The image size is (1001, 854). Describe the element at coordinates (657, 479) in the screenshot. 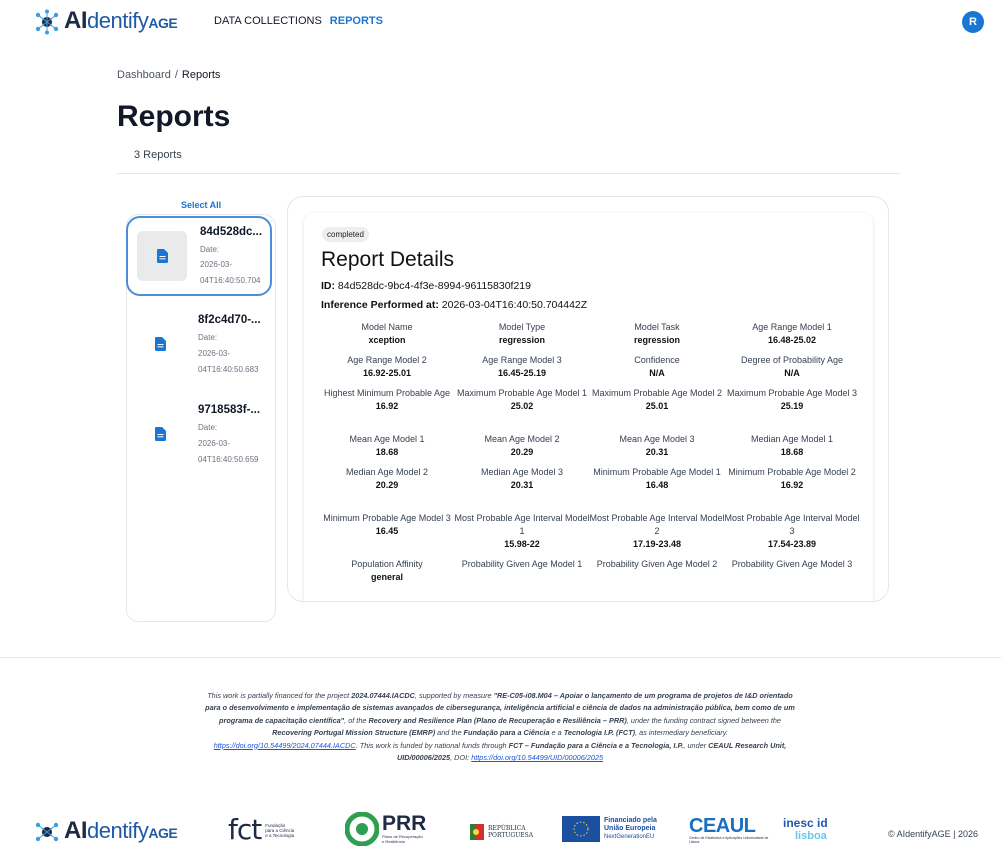

I see `detail-field: Minimum Probable Age Model 1 16.48` at that location.